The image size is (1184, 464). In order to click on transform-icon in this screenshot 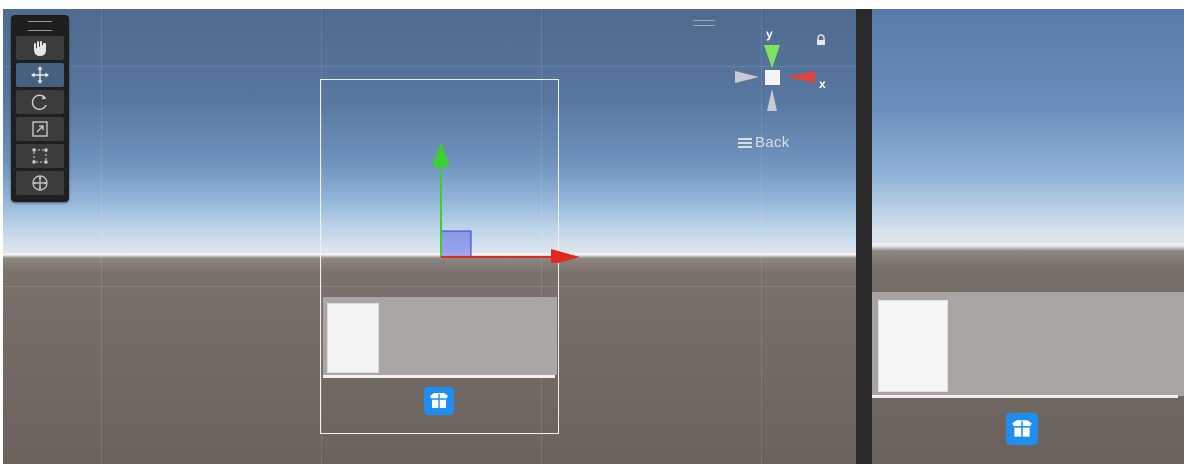, I will do `click(40, 183)`.